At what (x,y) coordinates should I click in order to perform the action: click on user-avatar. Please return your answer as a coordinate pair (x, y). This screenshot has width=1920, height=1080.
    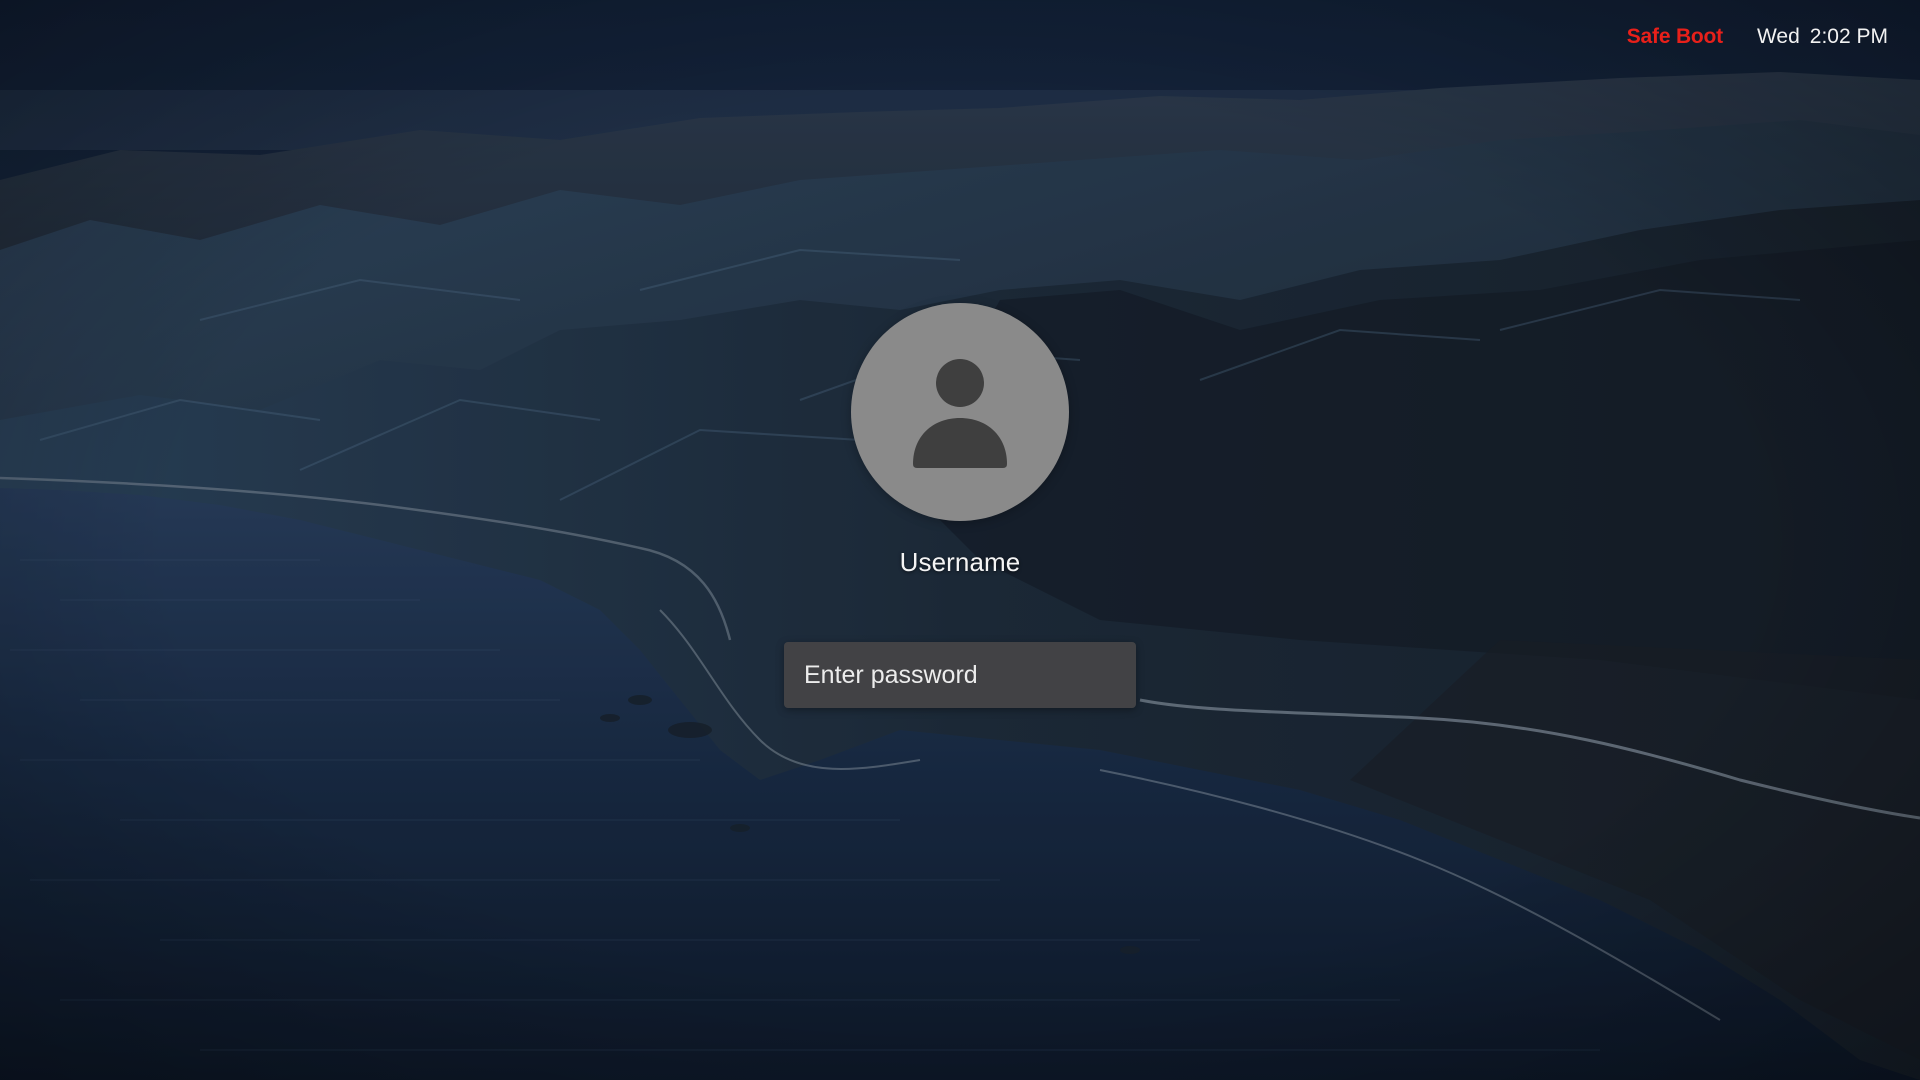
    Looking at the image, I should click on (960, 412).